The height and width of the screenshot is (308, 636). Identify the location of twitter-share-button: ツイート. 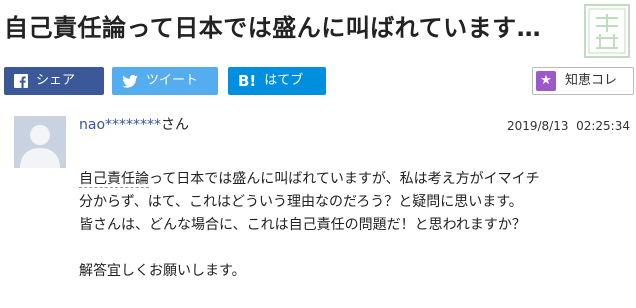
(165, 81).